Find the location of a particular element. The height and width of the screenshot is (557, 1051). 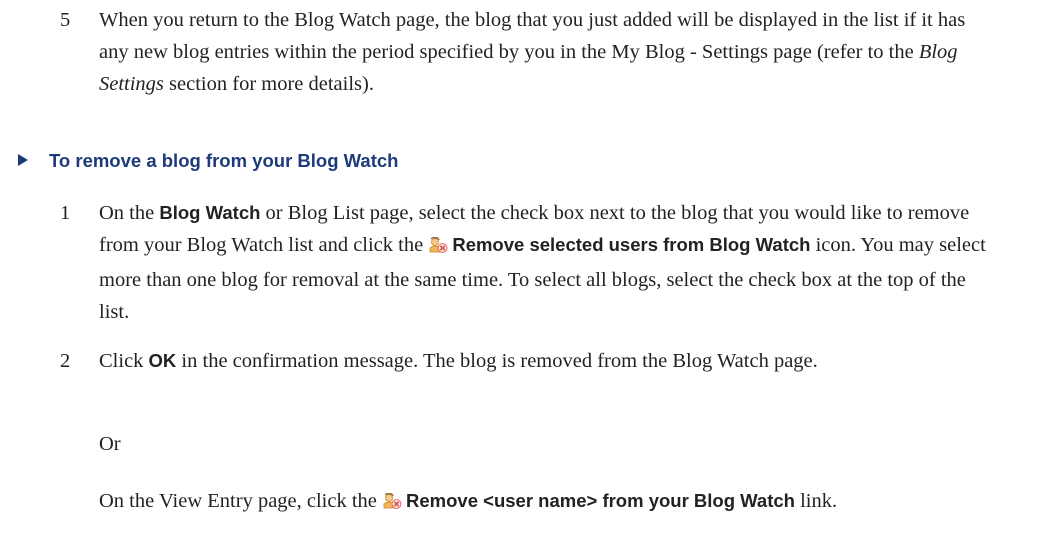

remove-user-from-blog-watch-label: Remove <user name> from your Blog Watch is located at coordinates (600, 500).